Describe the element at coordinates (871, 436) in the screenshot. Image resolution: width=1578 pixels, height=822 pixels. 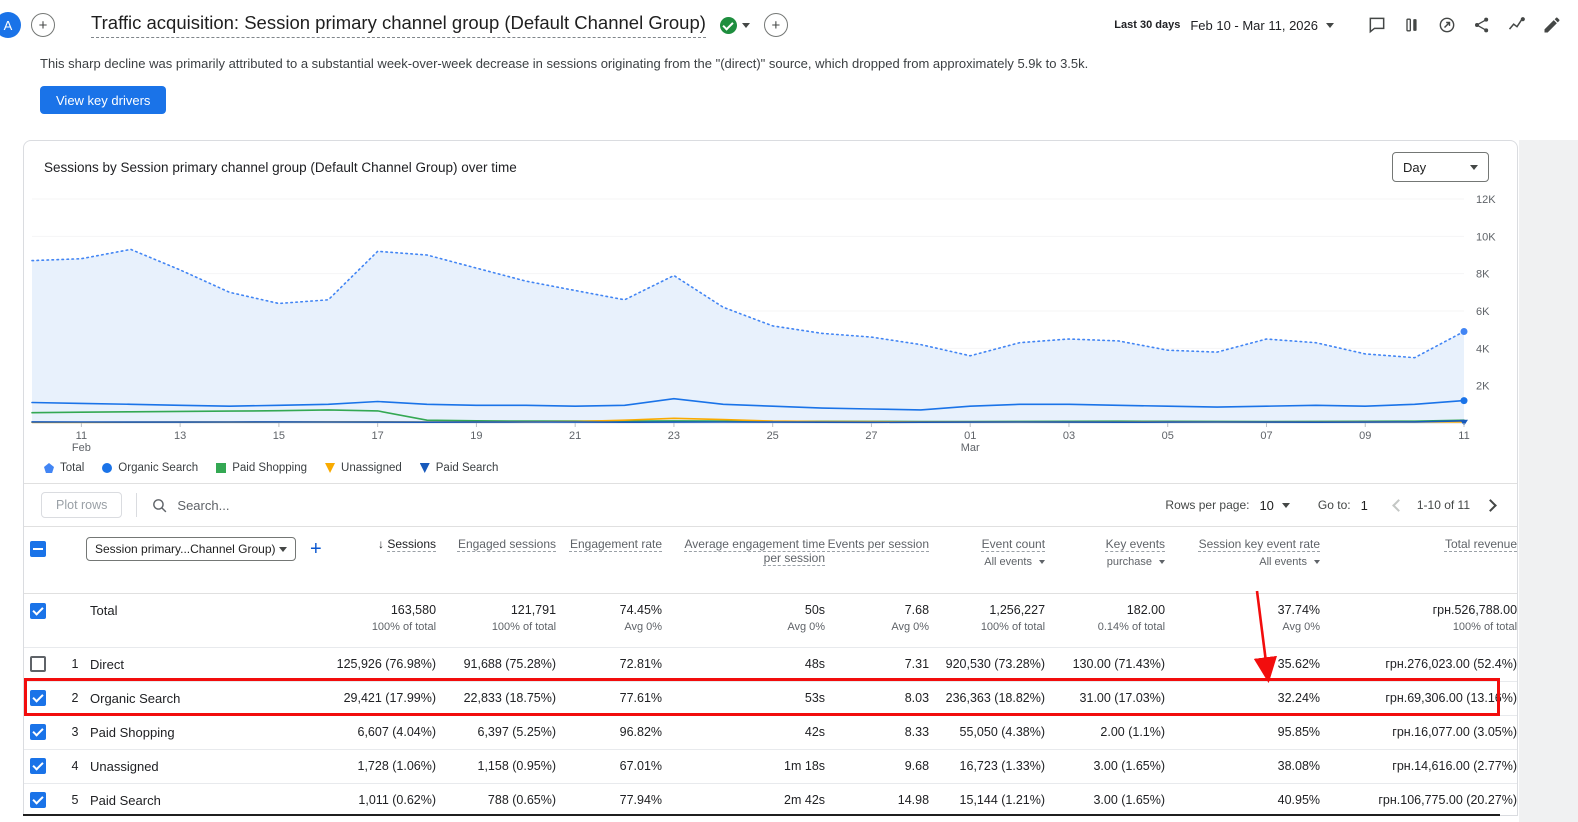
I see `svg-text: 27` at that location.